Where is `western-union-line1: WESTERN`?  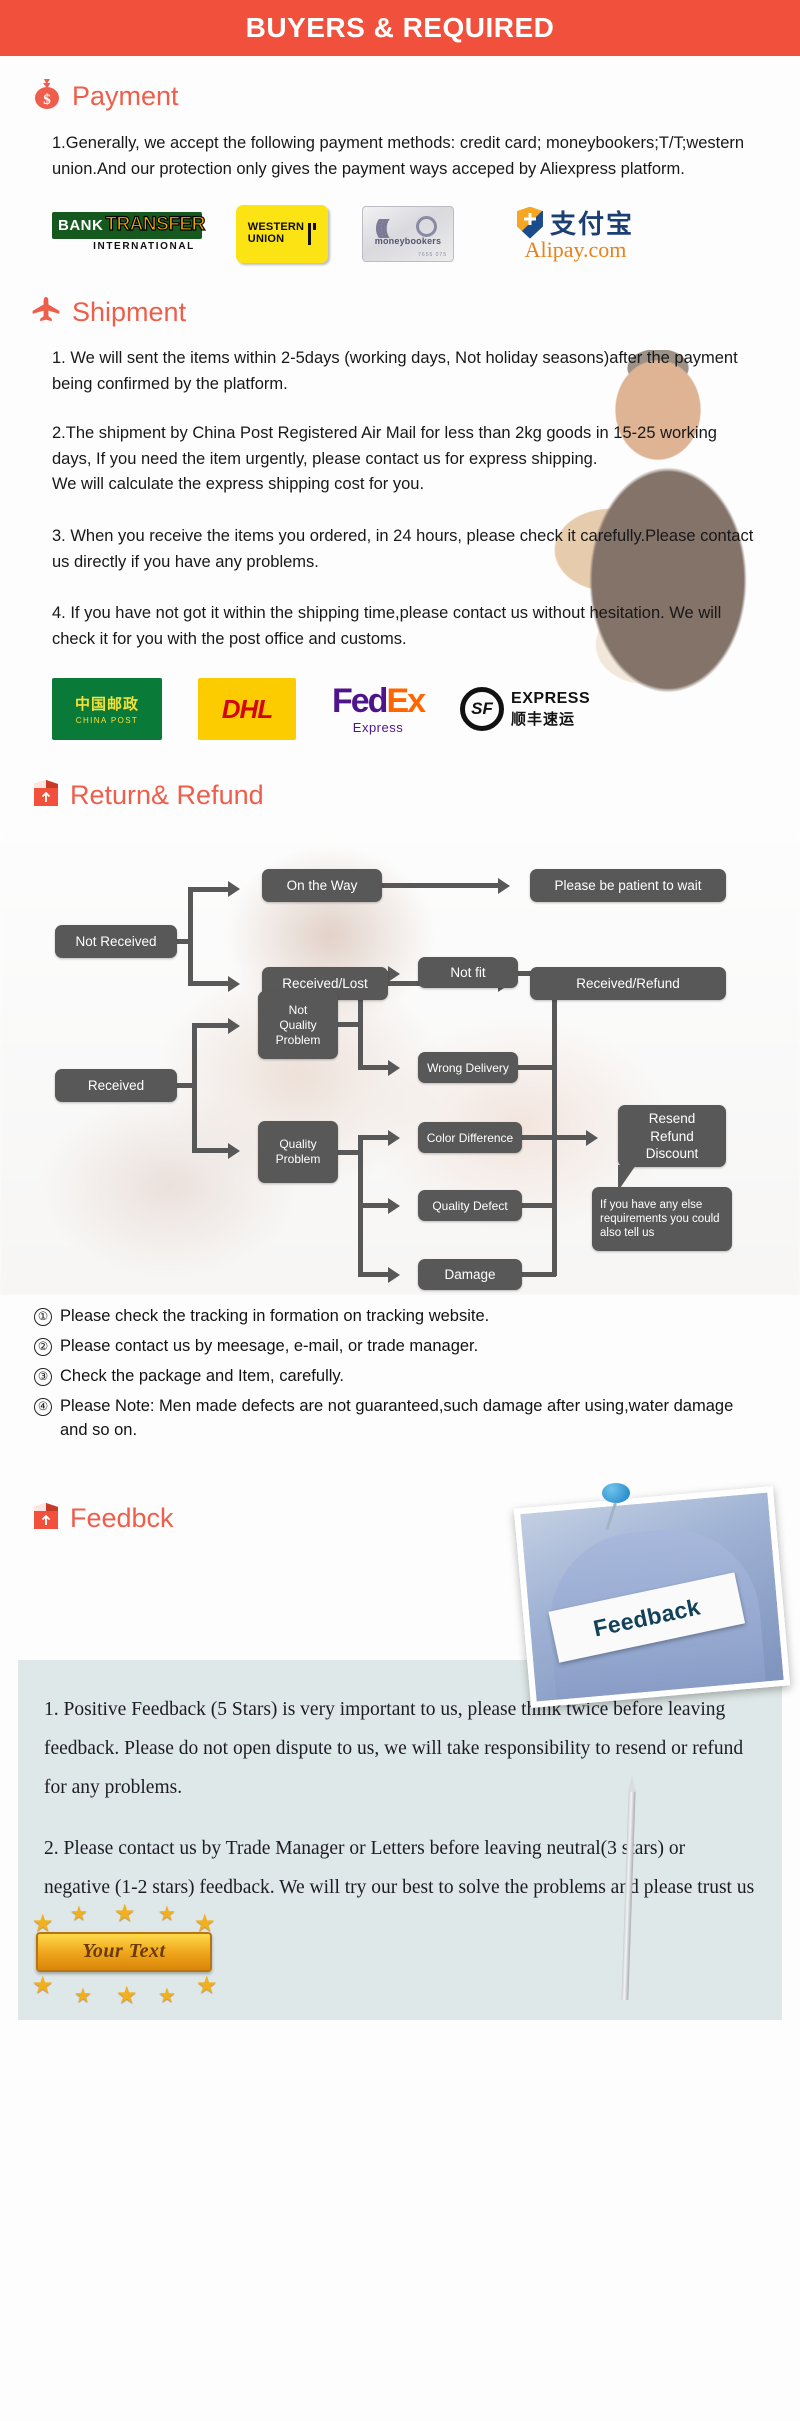 western-union-line1: WESTERN is located at coordinates (276, 226).